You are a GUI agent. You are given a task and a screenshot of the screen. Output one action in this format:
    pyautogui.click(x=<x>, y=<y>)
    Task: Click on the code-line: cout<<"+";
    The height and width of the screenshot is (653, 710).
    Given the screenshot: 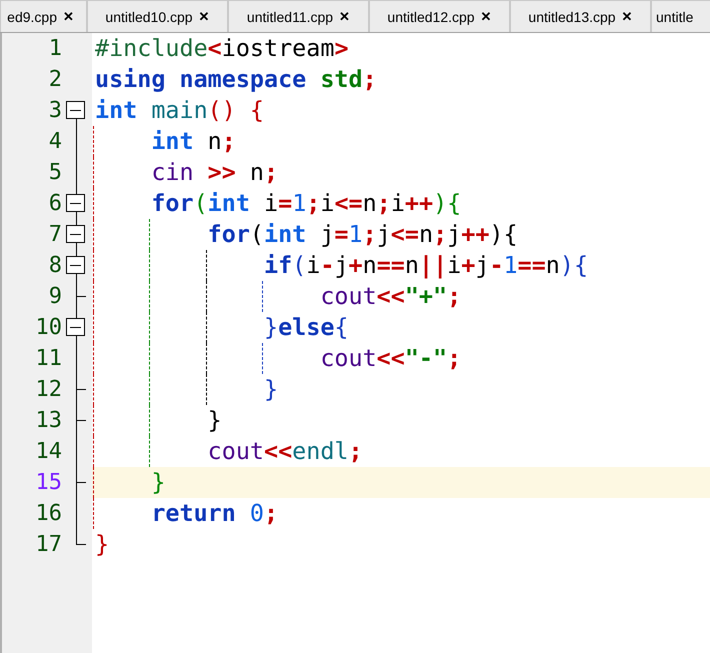 What is the action you would take?
    pyautogui.click(x=390, y=296)
    